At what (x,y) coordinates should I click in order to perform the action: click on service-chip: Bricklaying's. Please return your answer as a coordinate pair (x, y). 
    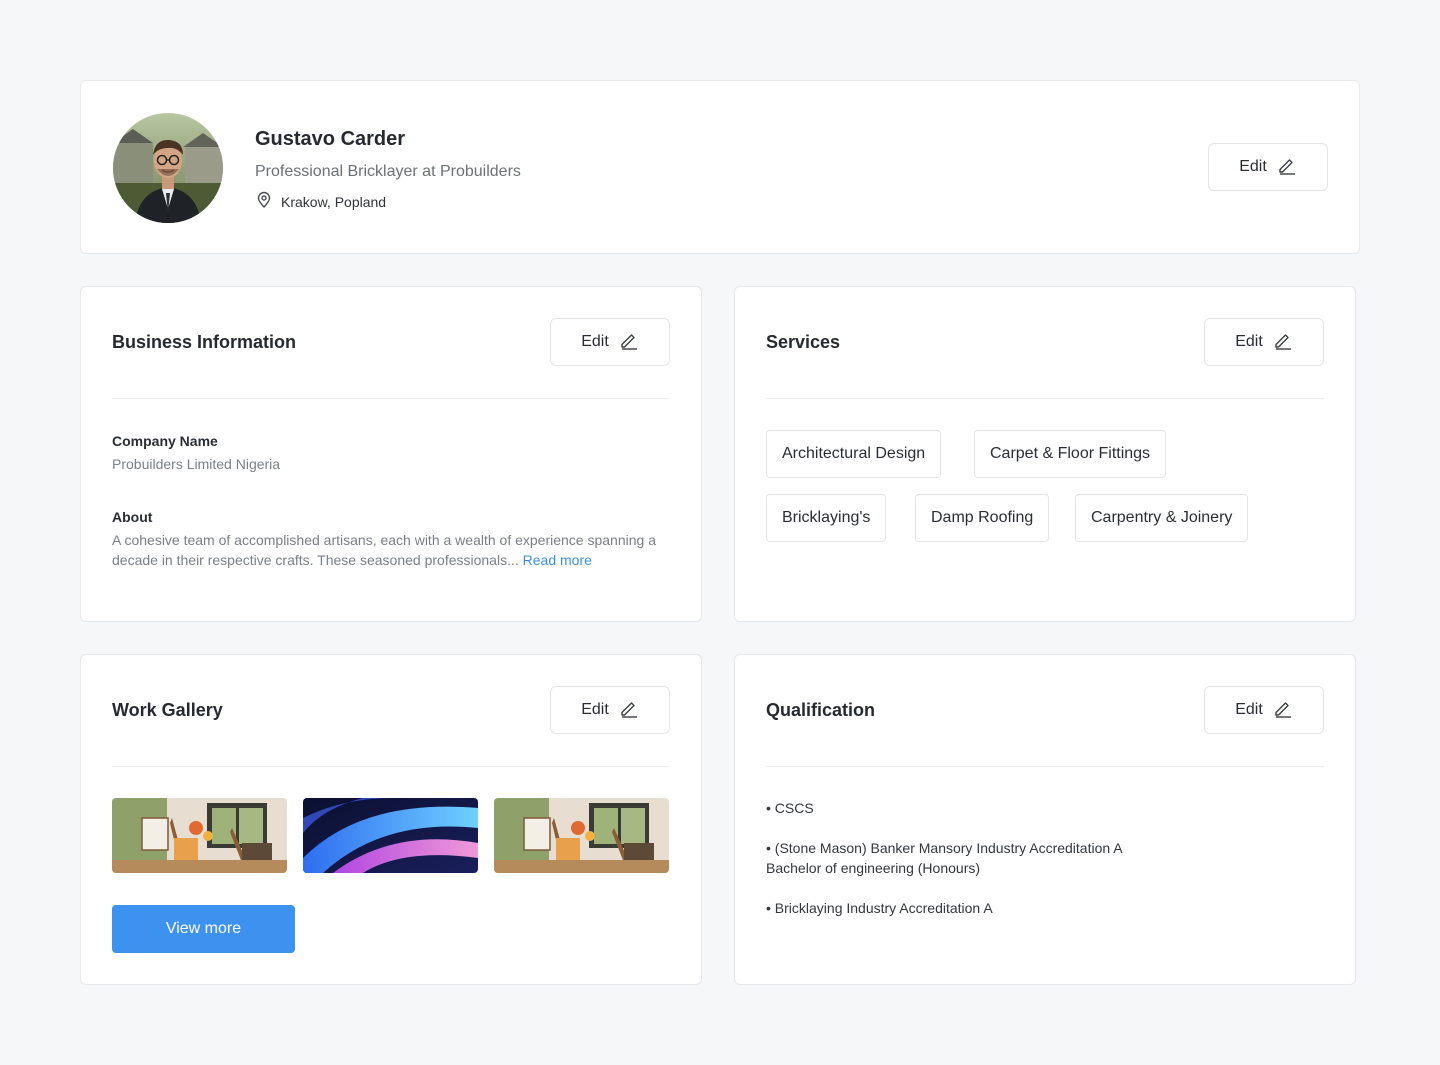
    Looking at the image, I should click on (826, 518).